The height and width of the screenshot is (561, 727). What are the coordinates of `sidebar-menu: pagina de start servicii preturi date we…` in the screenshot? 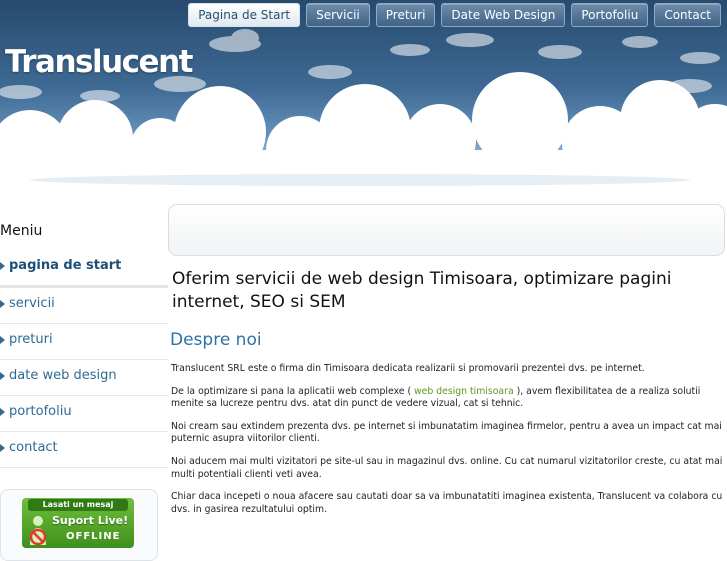 It's located at (84, 359).